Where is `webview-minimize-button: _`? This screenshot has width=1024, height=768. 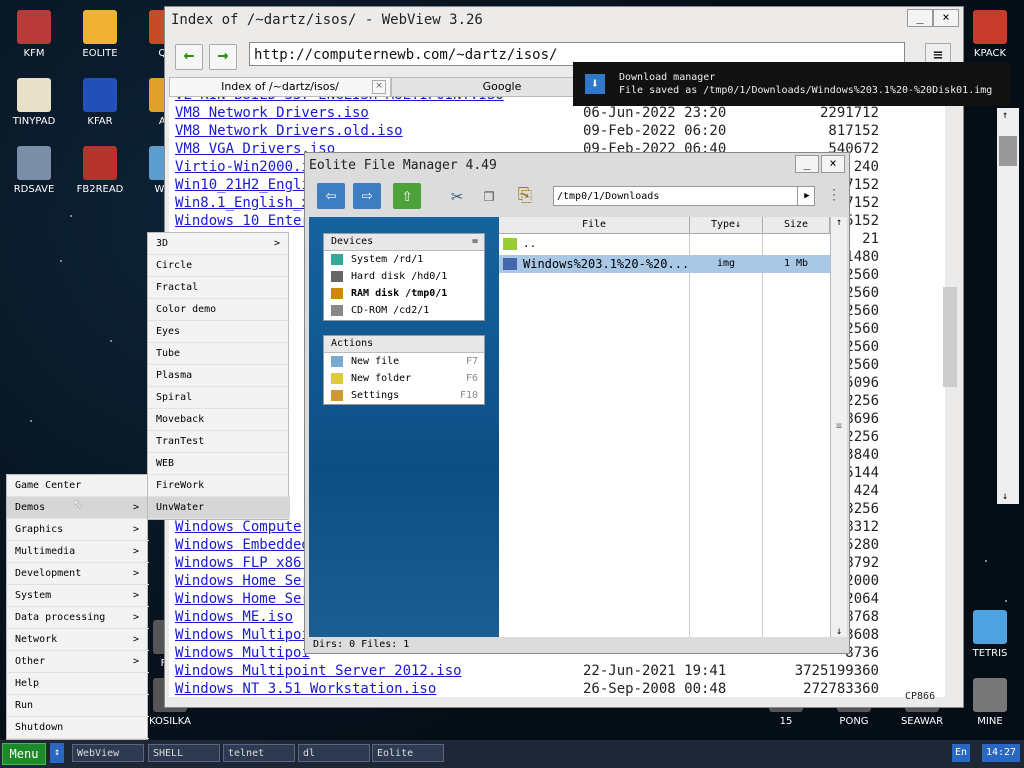 webview-minimize-button: _ is located at coordinates (920, 18).